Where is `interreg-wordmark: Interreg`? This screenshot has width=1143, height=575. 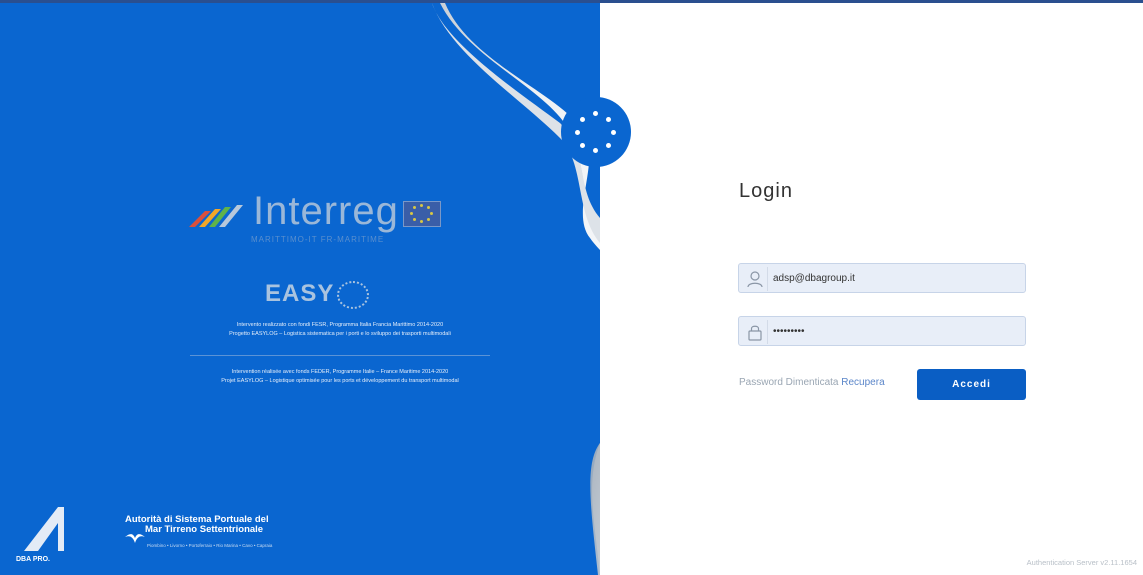 interreg-wordmark: Interreg is located at coordinates (326, 211).